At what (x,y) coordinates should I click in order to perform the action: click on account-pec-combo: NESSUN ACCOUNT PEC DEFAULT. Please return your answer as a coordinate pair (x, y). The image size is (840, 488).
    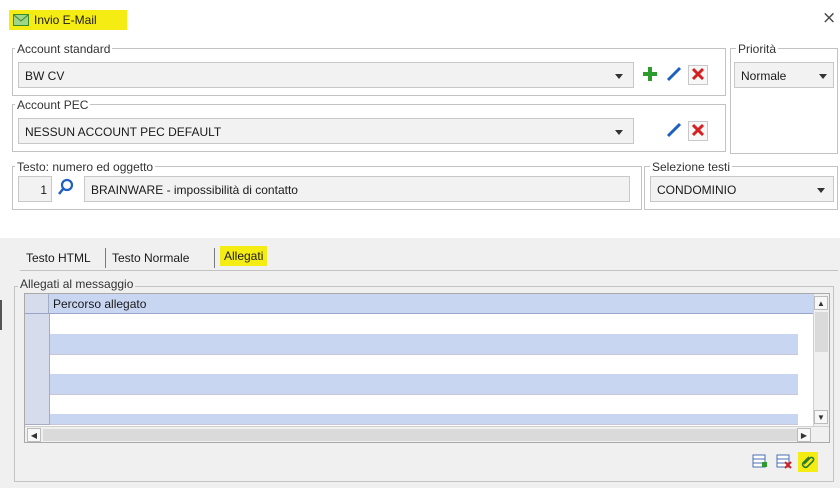
    Looking at the image, I should click on (326, 131).